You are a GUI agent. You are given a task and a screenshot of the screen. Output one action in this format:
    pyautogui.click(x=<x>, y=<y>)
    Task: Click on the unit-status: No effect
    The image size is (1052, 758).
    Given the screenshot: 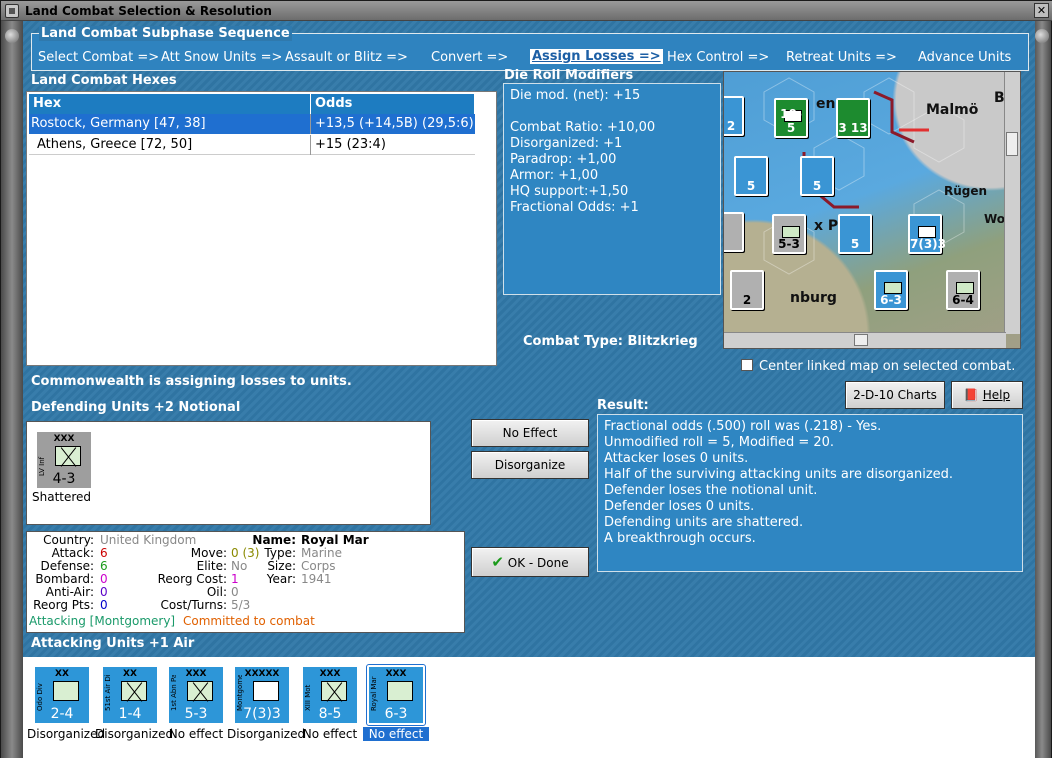 What is the action you would take?
    pyautogui.click(x=330, y=734)
    